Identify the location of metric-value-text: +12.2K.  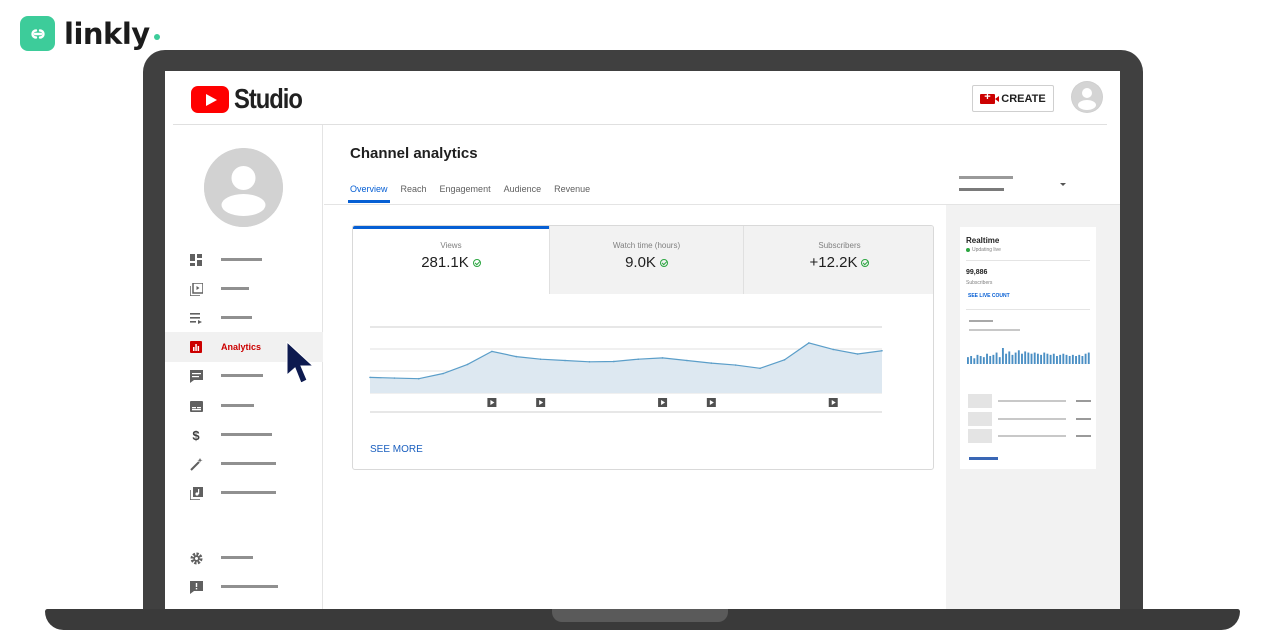
(833, 262).